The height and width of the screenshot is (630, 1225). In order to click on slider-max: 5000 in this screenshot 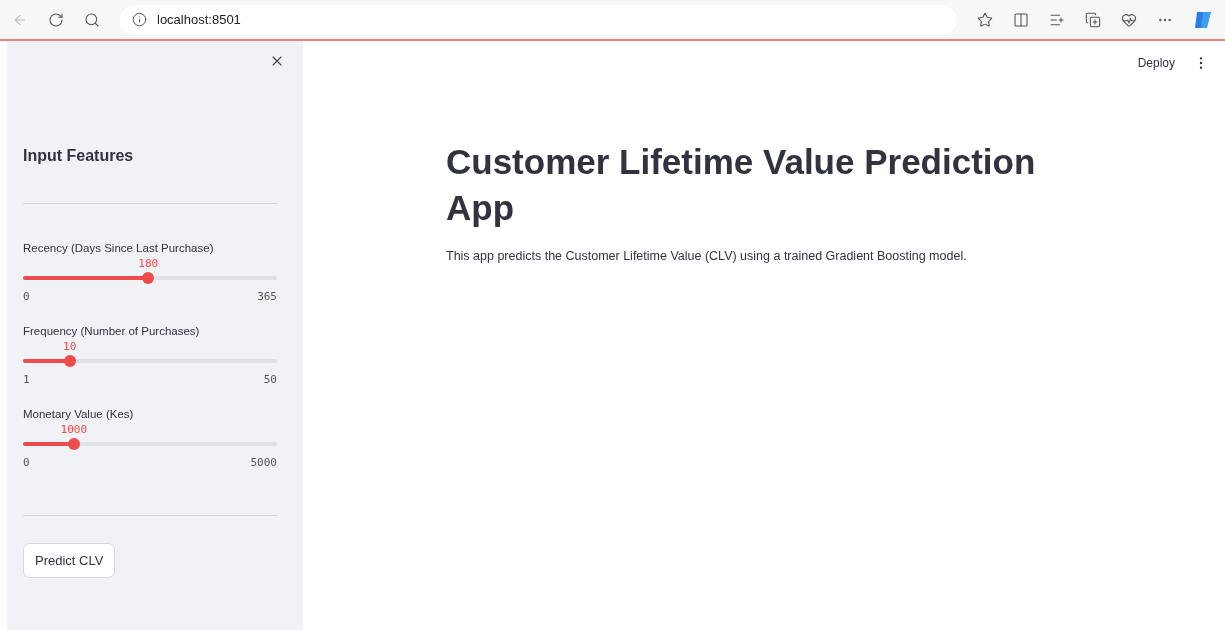, I will do `click(263, 462)`.